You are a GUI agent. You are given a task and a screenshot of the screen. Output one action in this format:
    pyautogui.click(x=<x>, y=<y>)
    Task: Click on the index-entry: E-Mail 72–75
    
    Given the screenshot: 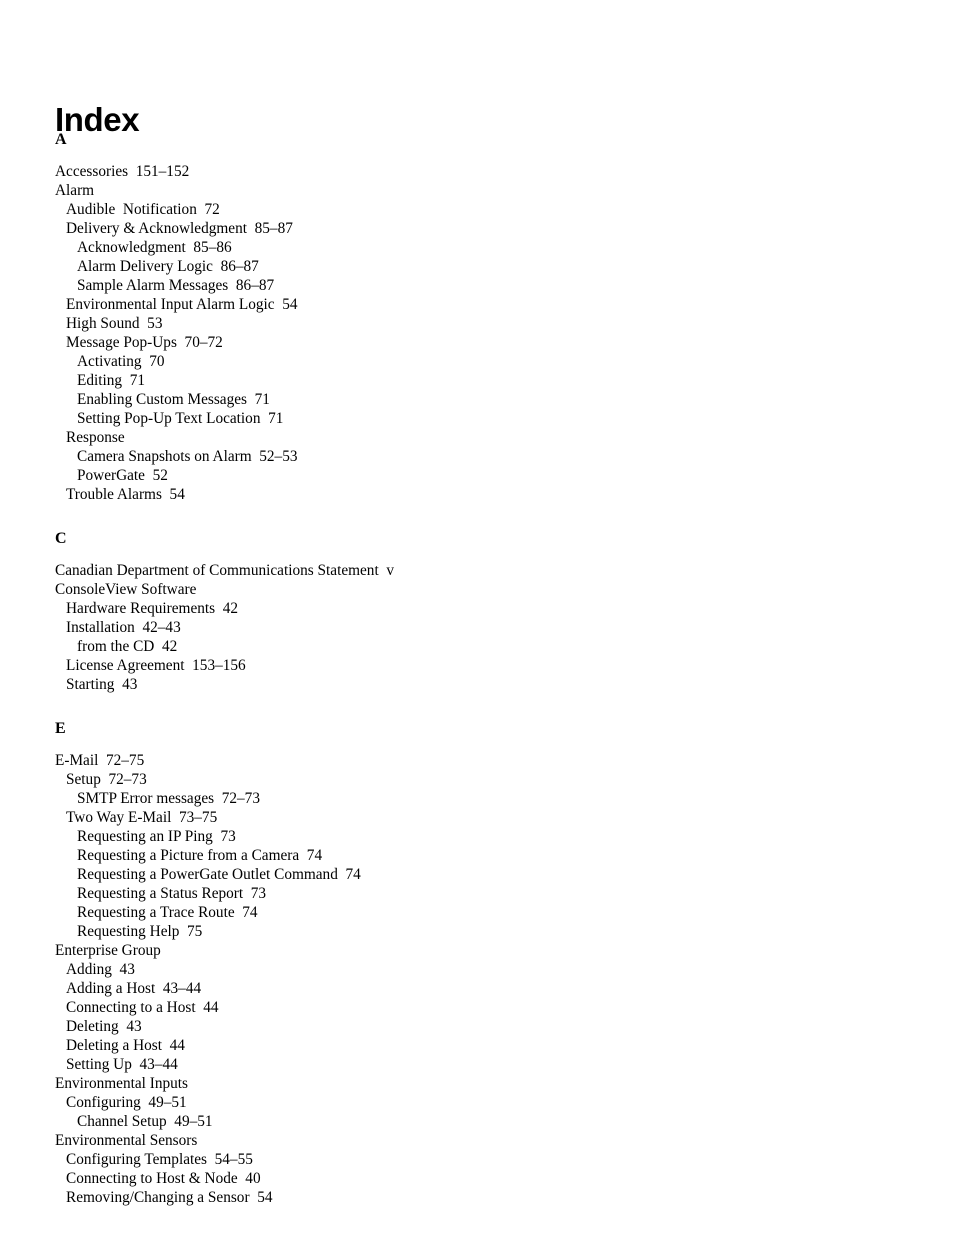 What is the action you would take?
    pyautogui.click(x=100, y=760)
    